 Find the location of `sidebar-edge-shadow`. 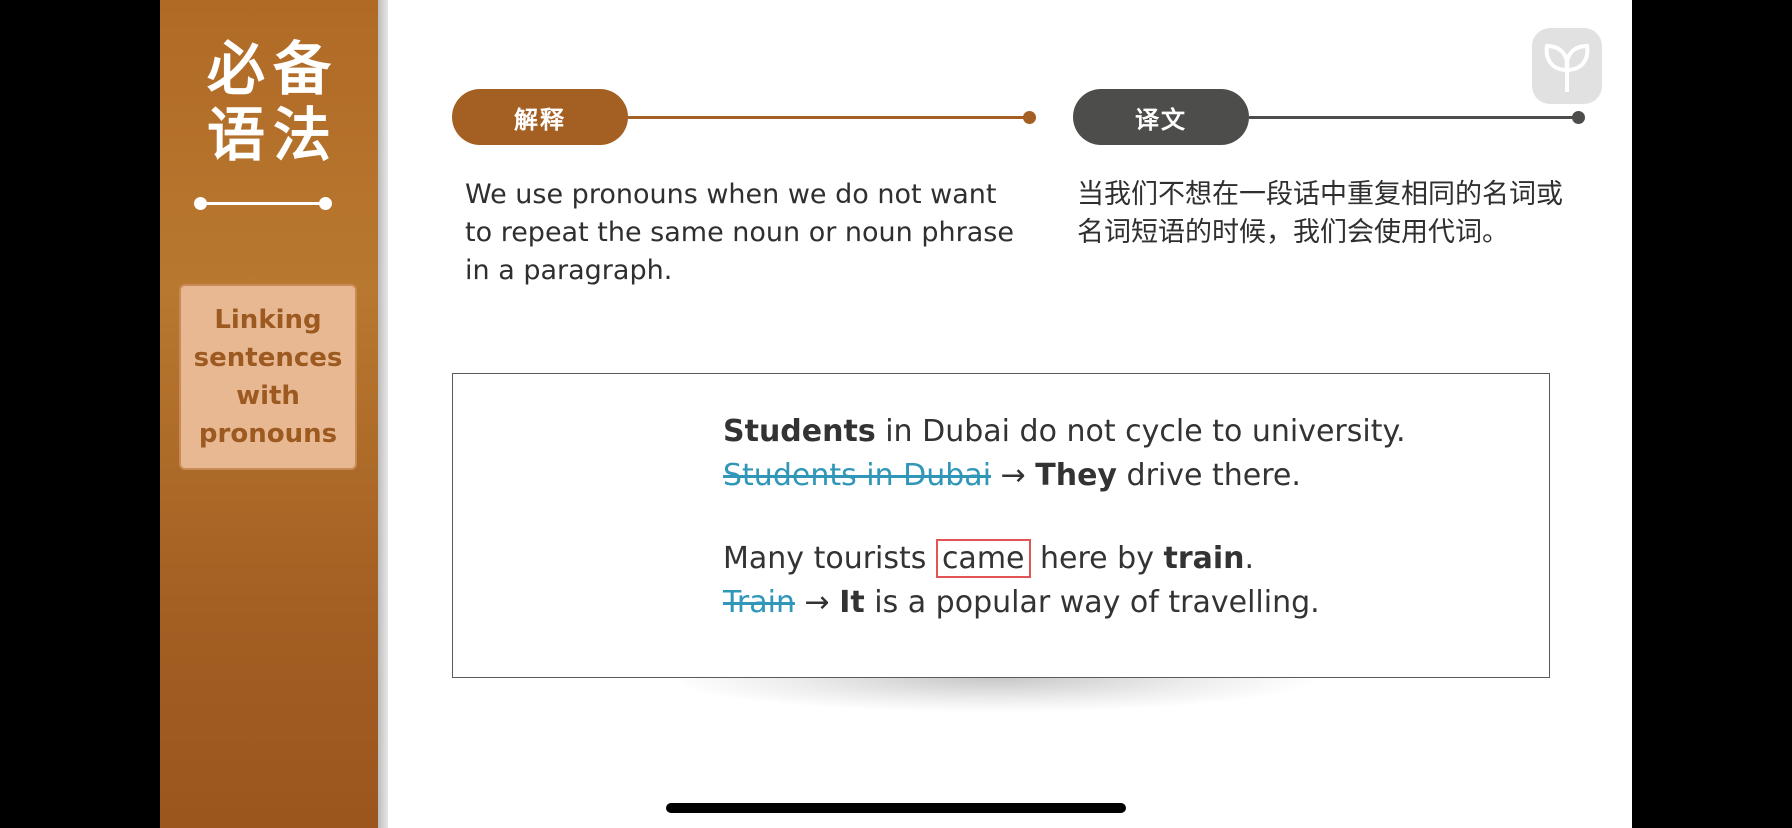

sidebar-edge-shadow is located at coordinates (383, 414).